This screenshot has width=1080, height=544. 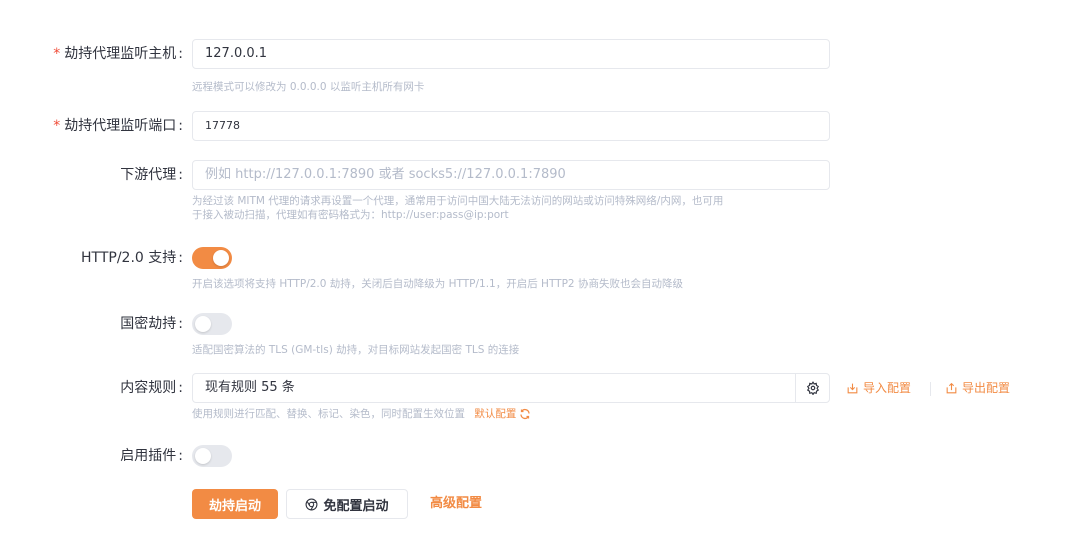 What do you see at coordinates (235, 504) in the screenshot?
I see `start-hijack-button: 劫持启动` at bounding box center [235, 504].